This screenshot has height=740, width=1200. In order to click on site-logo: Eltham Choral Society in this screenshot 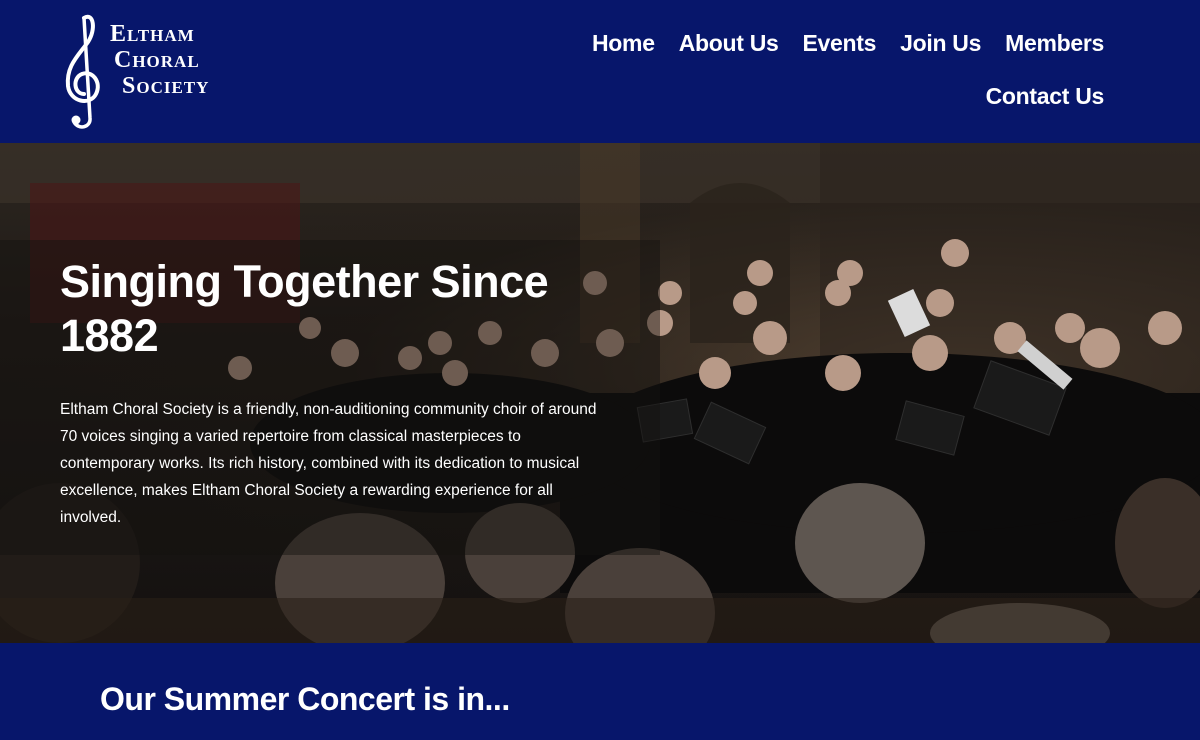, I will do `click(155, 71)`.